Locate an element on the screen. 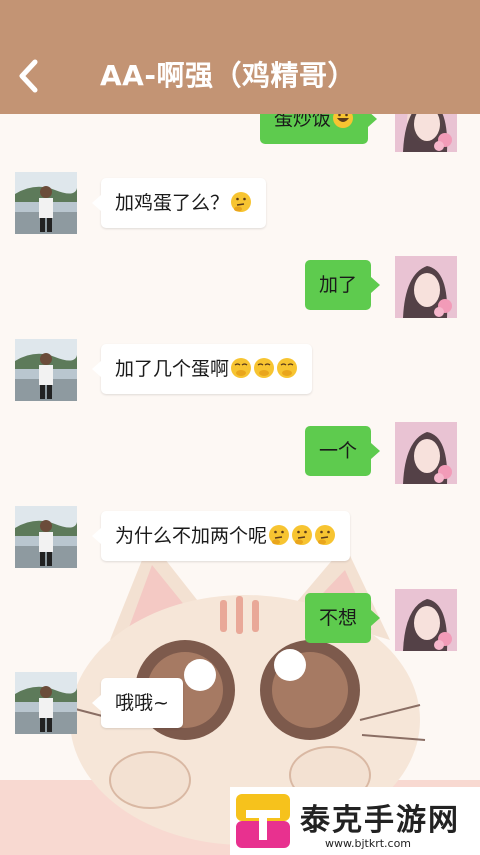  chevron-left-icon is located at coordinates (28, 76).